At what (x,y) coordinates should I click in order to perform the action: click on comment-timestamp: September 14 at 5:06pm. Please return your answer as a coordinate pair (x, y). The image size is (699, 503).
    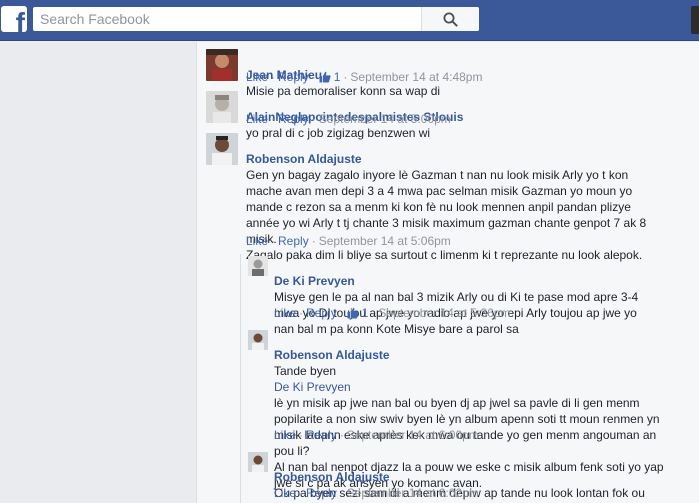
    Looking at the image, I should click on (385, 241).